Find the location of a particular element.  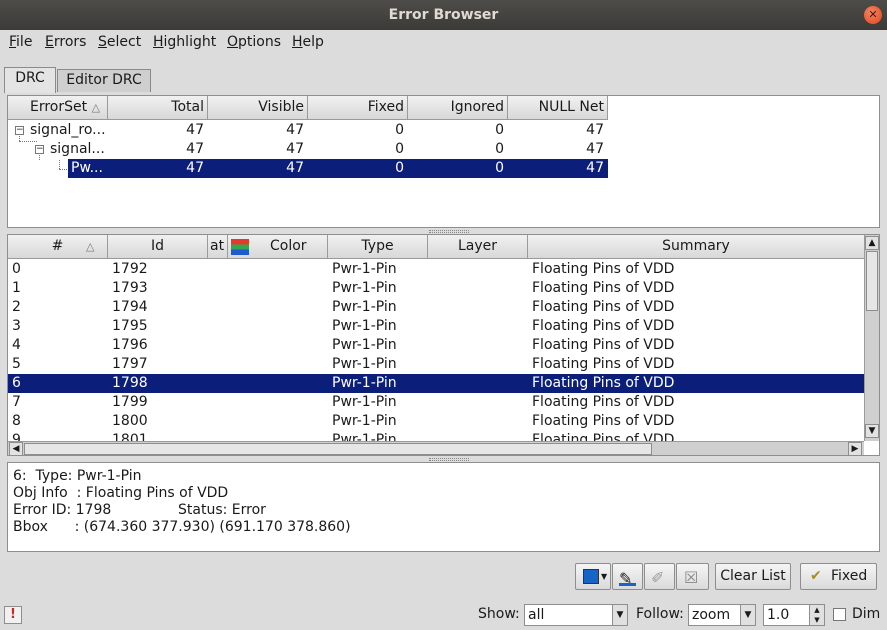

horizontal-scrollbar: ◀ ▶ is located at coordinates (436, 448).